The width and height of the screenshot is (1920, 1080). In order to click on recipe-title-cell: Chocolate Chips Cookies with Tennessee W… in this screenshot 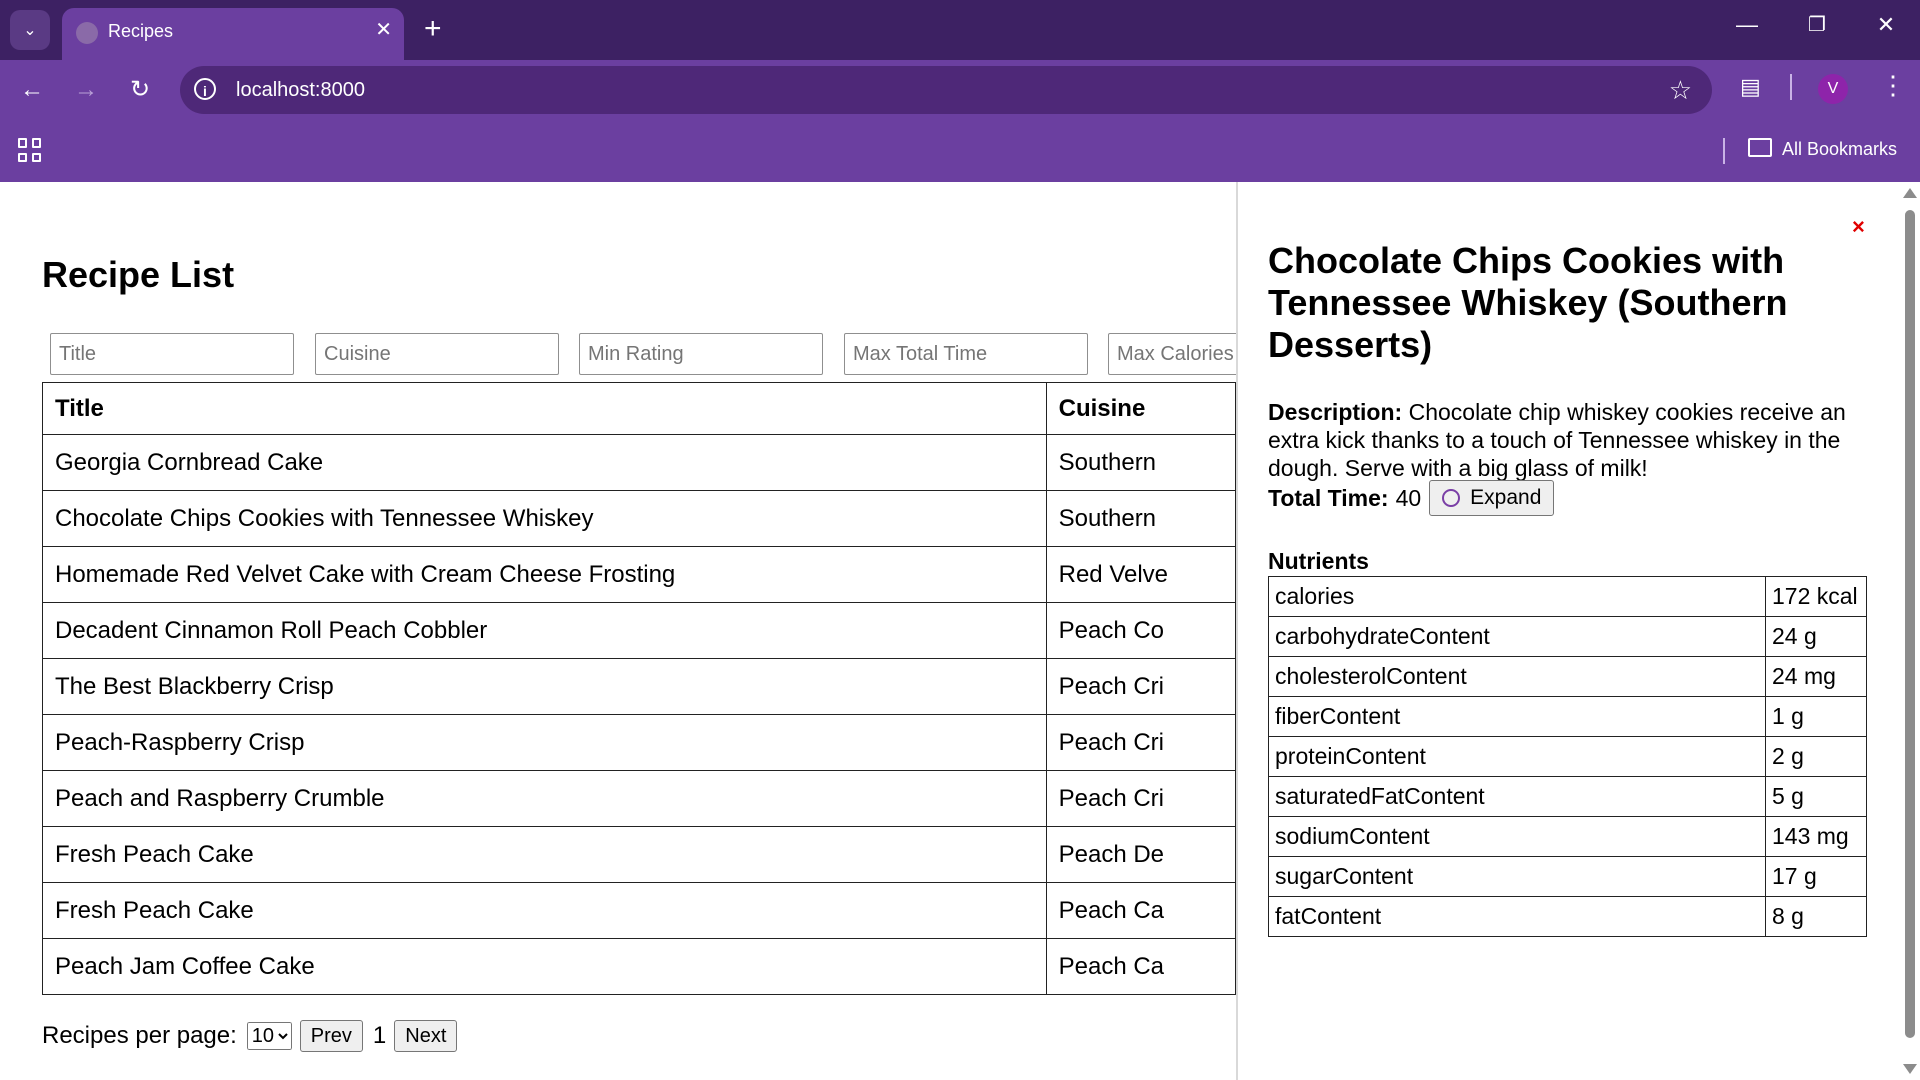, I will do `click(544, 518)`.